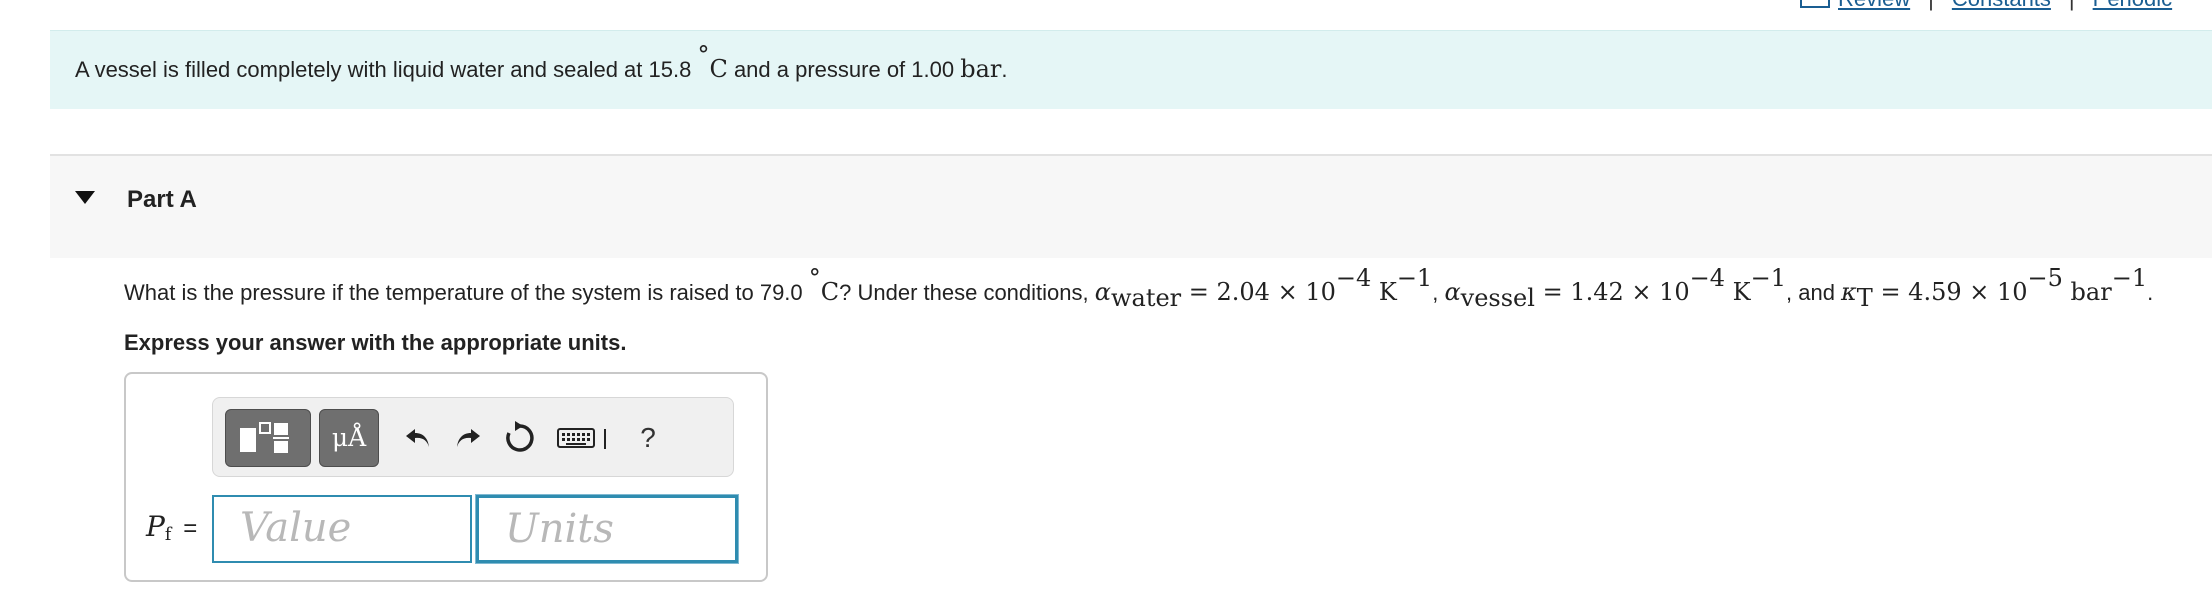 This screenshot has height=592, width=2212. I want to click on q-degree: °, so click(814, 277).